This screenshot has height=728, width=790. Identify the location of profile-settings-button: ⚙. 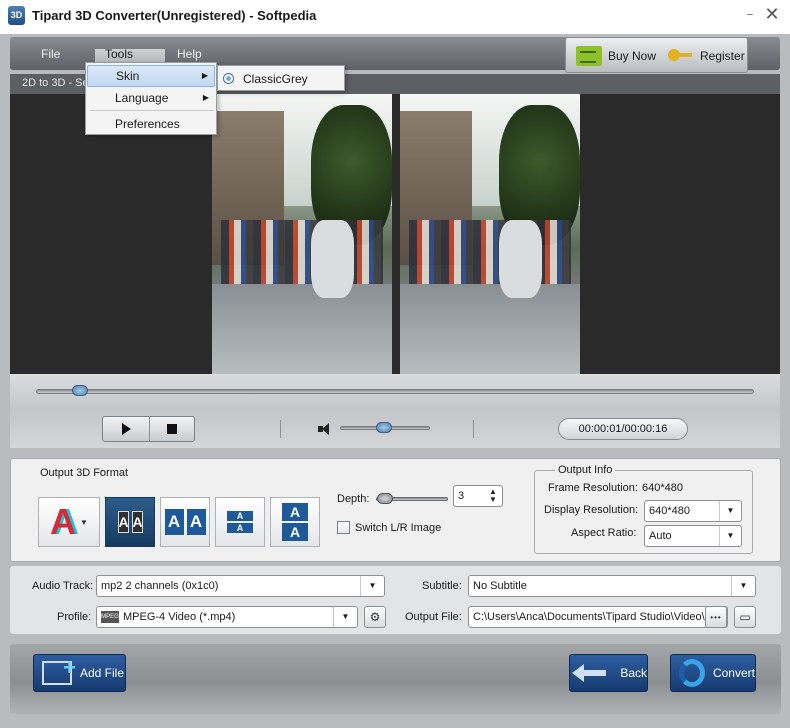
(375, 617).